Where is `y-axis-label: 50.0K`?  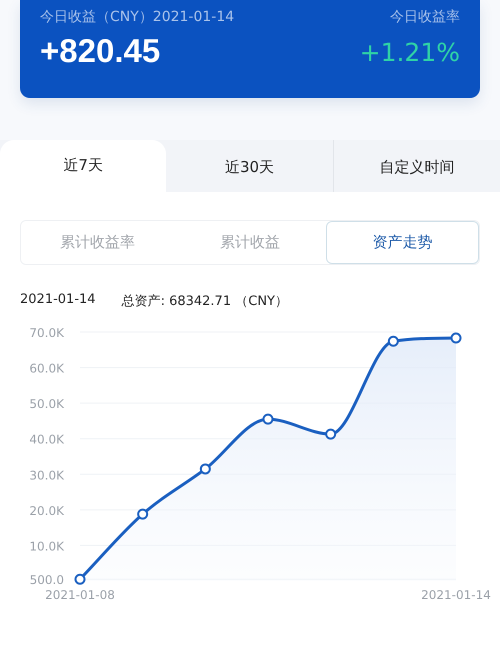 y-axis-label: 50.0K is located at coordinates (46, 404).